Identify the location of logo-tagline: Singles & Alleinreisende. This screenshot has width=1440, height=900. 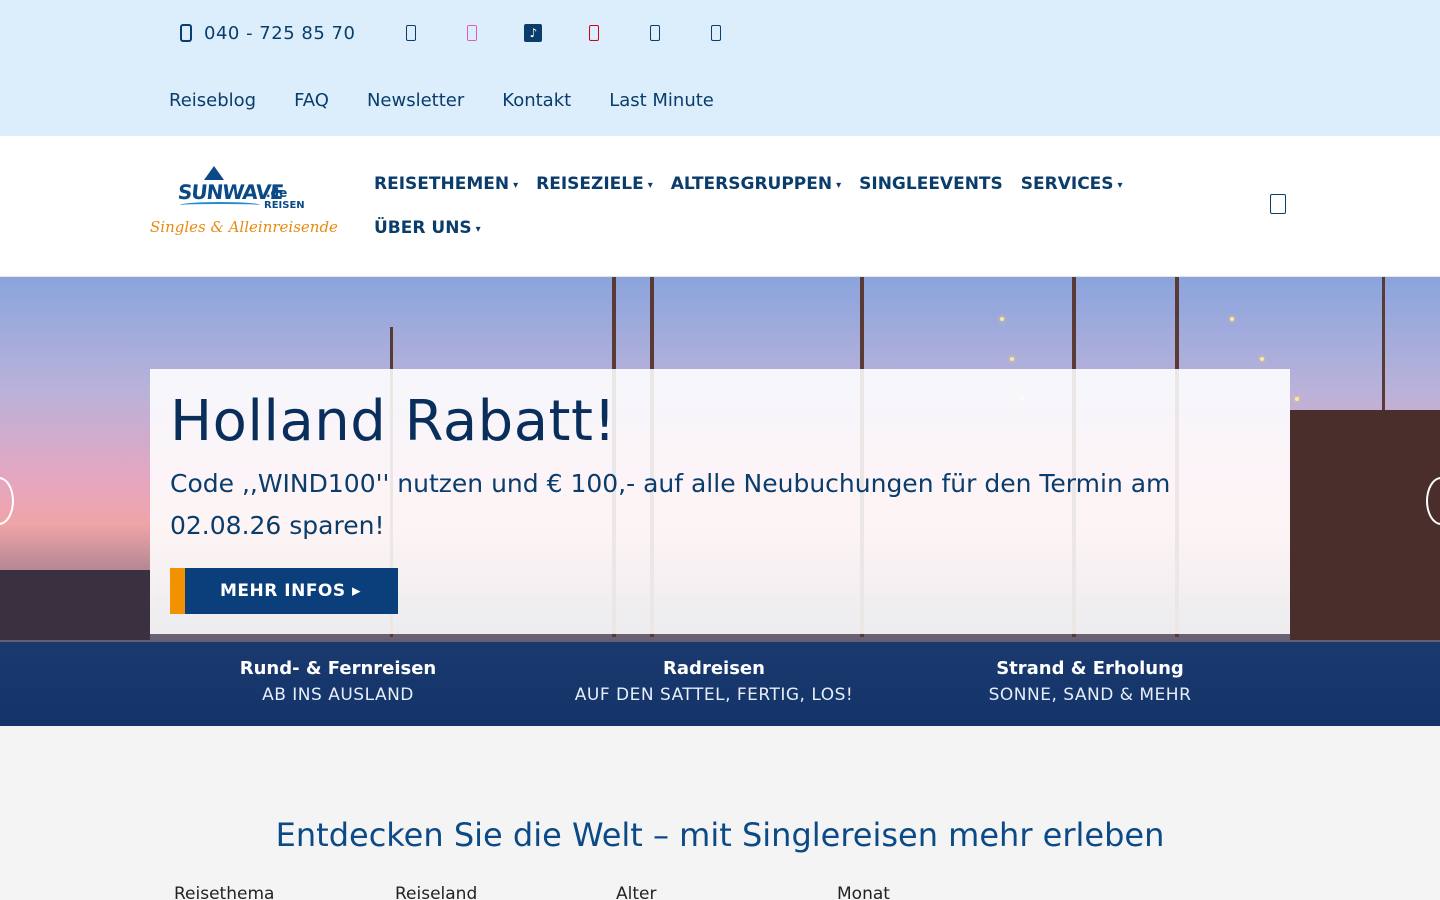
(244, 227).